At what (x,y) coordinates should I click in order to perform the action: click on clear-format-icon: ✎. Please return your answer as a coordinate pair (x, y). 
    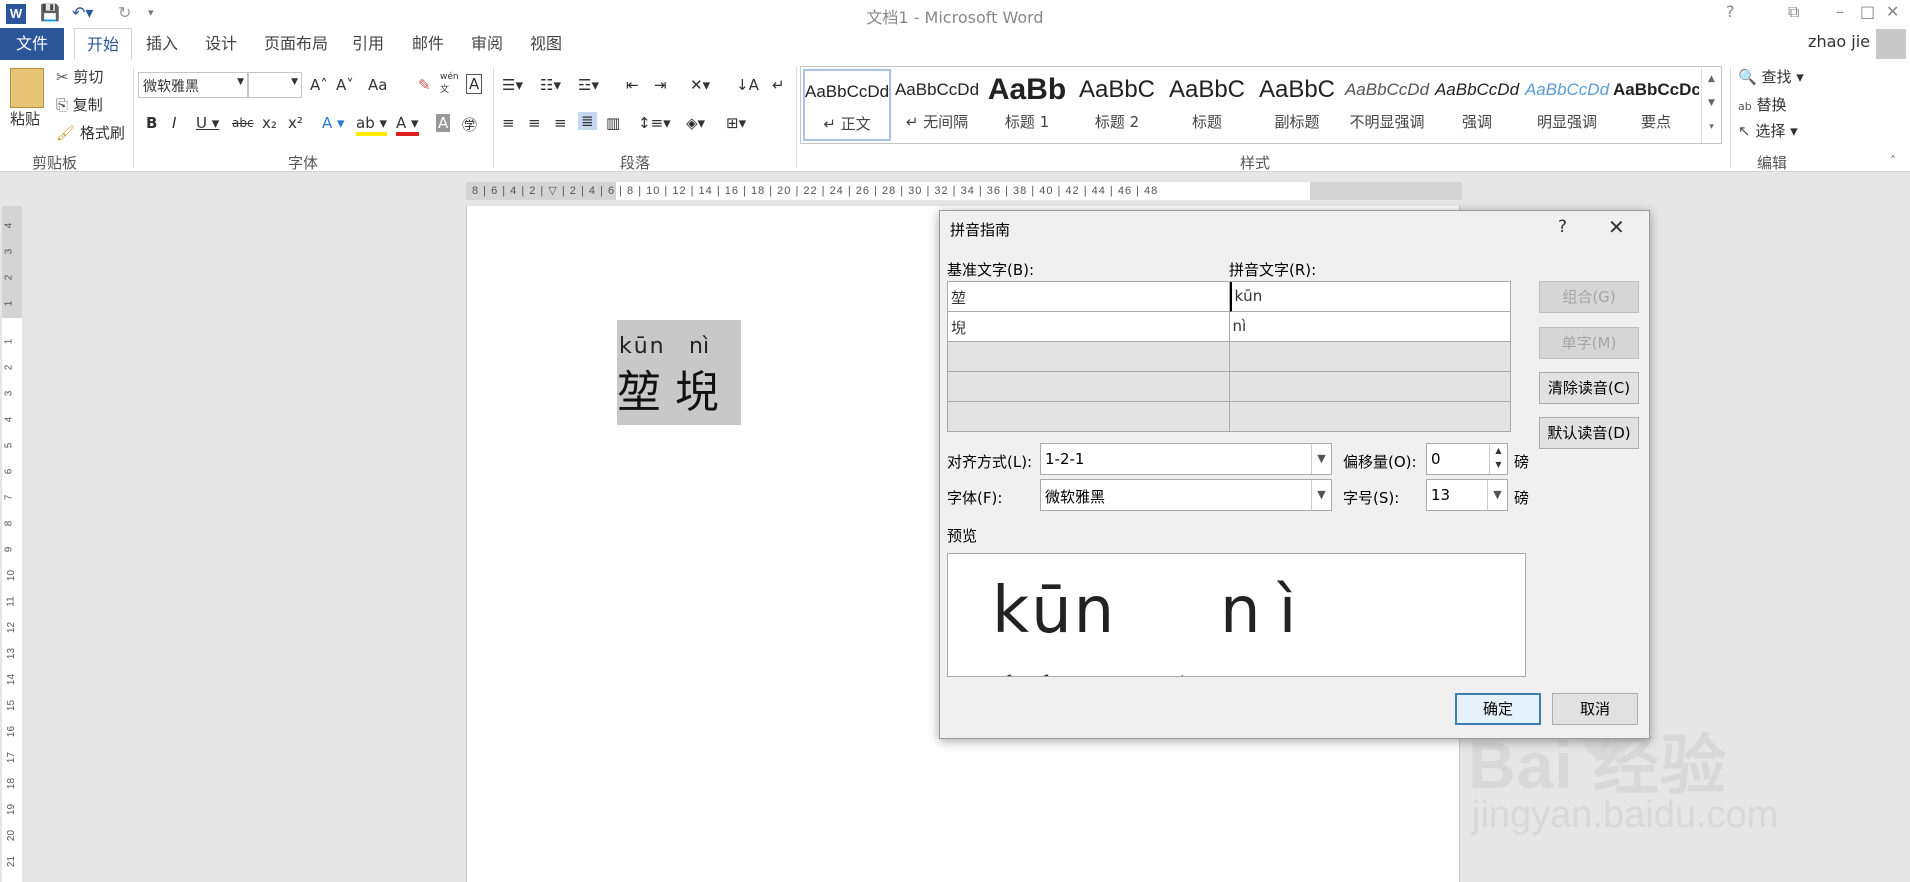
    Looking at the image, I should click on (424, 85).